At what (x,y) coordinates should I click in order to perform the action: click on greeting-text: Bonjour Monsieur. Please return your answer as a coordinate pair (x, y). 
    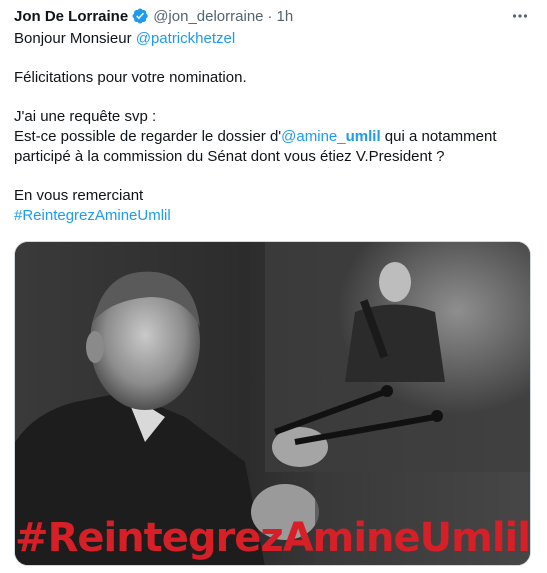
    Looking at the image, I should click on (75, 38).